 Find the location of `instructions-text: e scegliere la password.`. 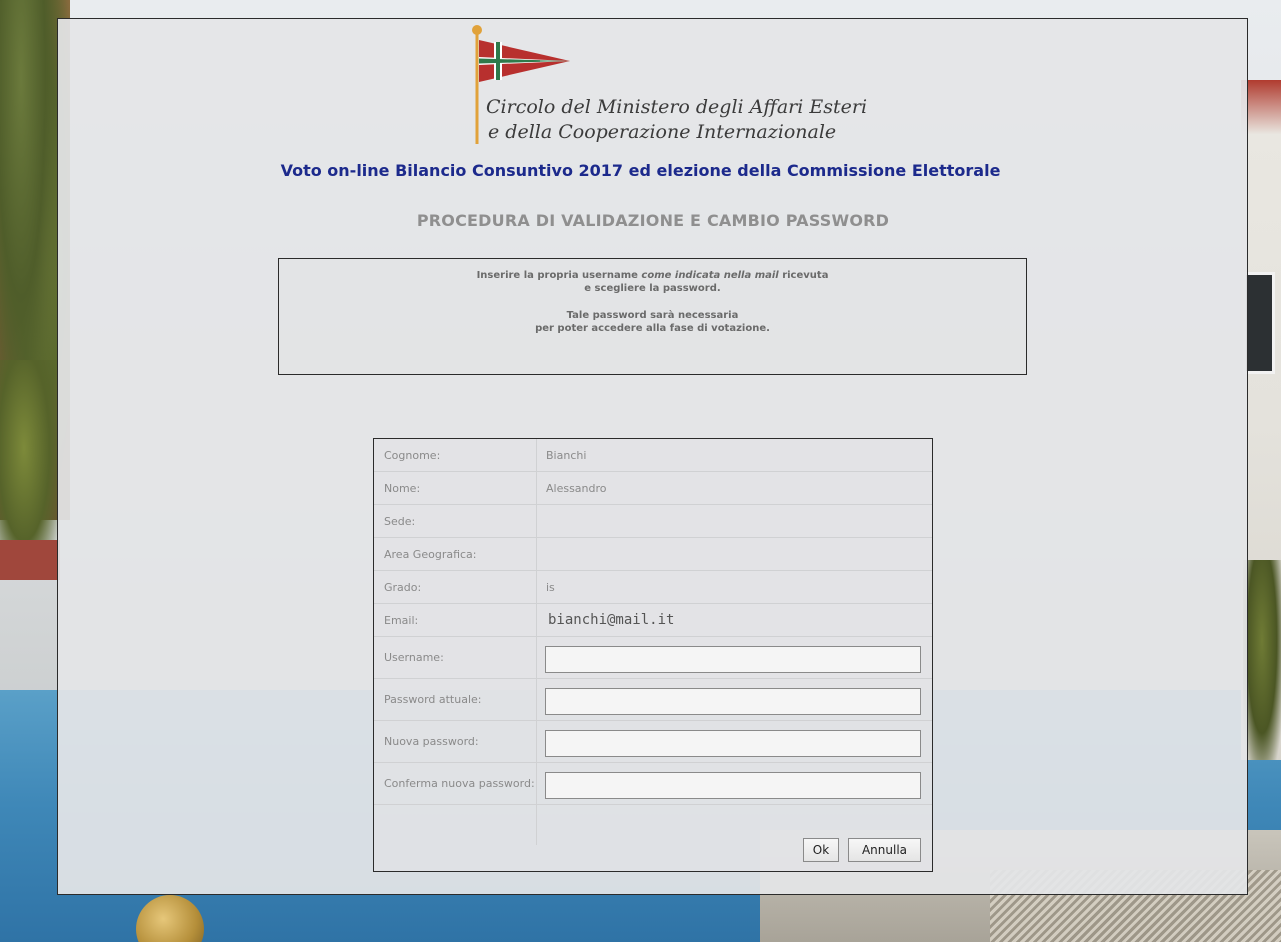

instructions-text: e scegliere la password. is located at coordinates (652, 288).